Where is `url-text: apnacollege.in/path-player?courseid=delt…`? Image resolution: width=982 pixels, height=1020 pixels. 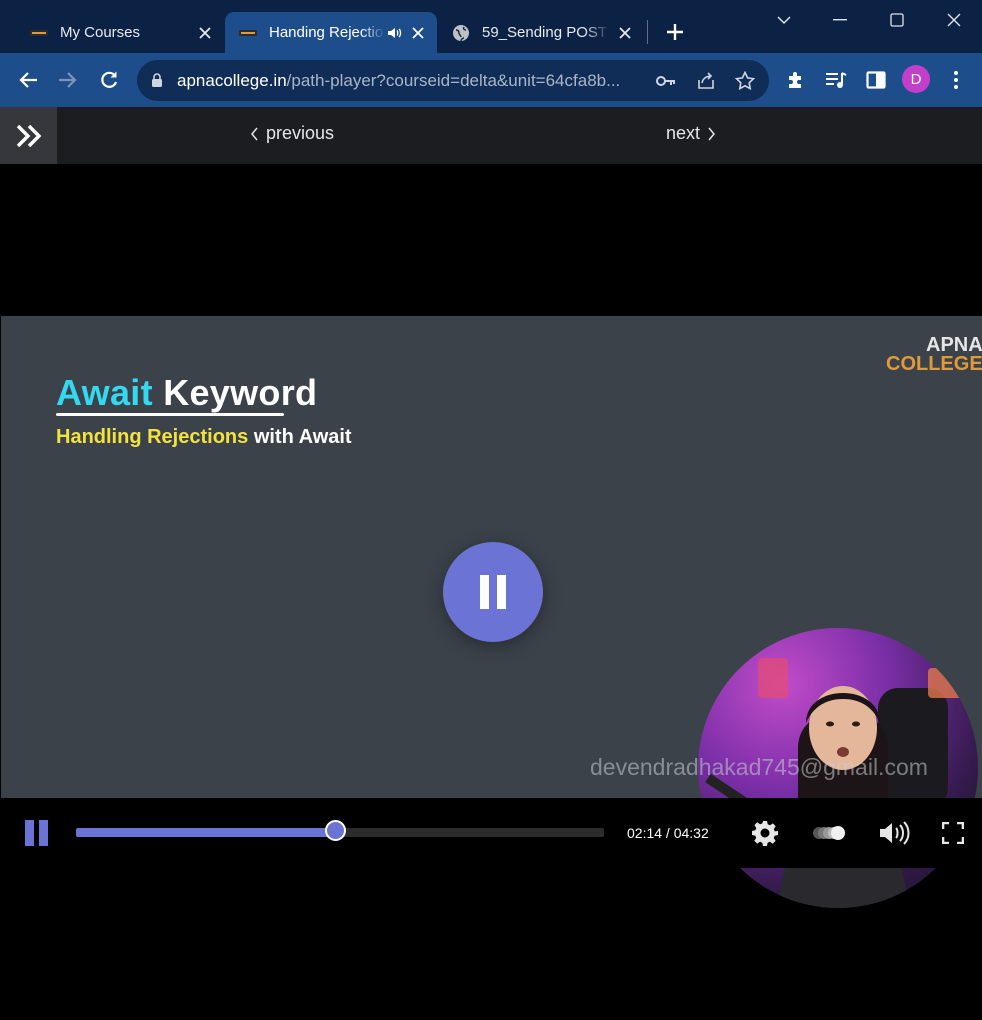 url-text: apnacollege.in/path-player?courseid=delt… is located at coordinates (412, 81).